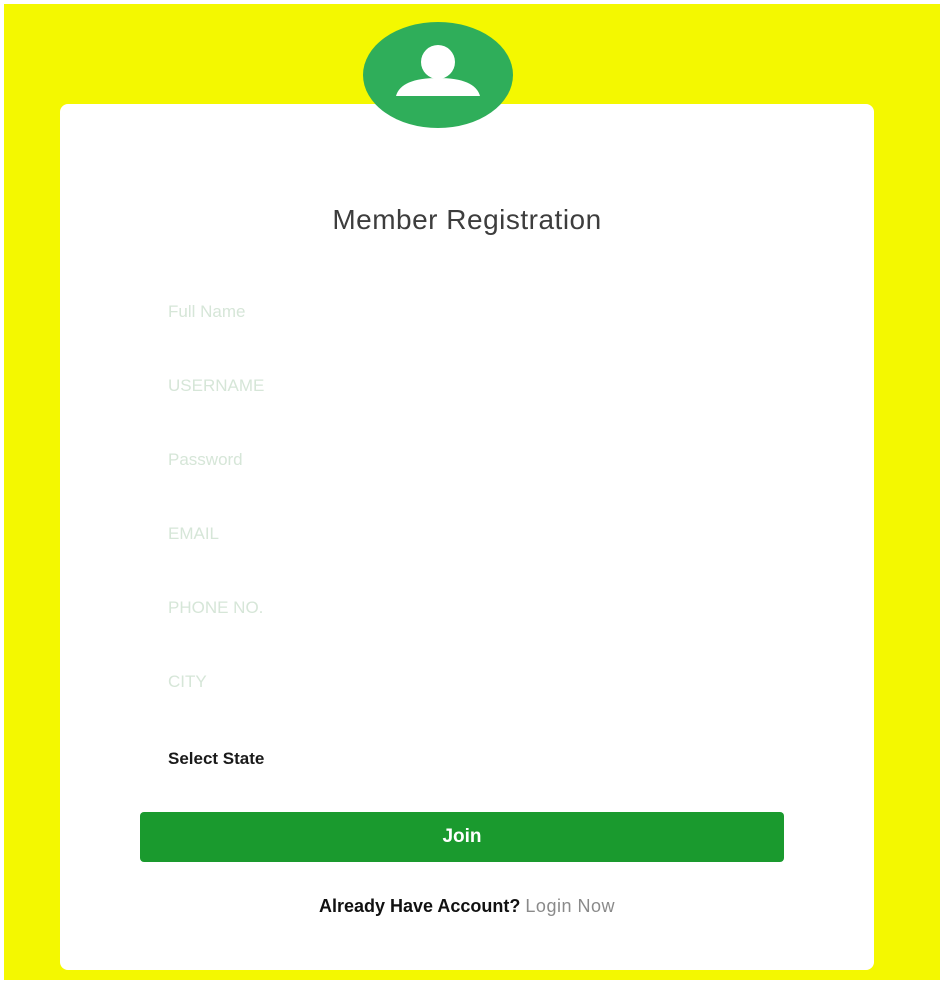 Image resolution: width=944 pixels, height=984 pixels. Describe the element at coordinates (438, 70) in the screenshot. I see `user-icon` at that location.